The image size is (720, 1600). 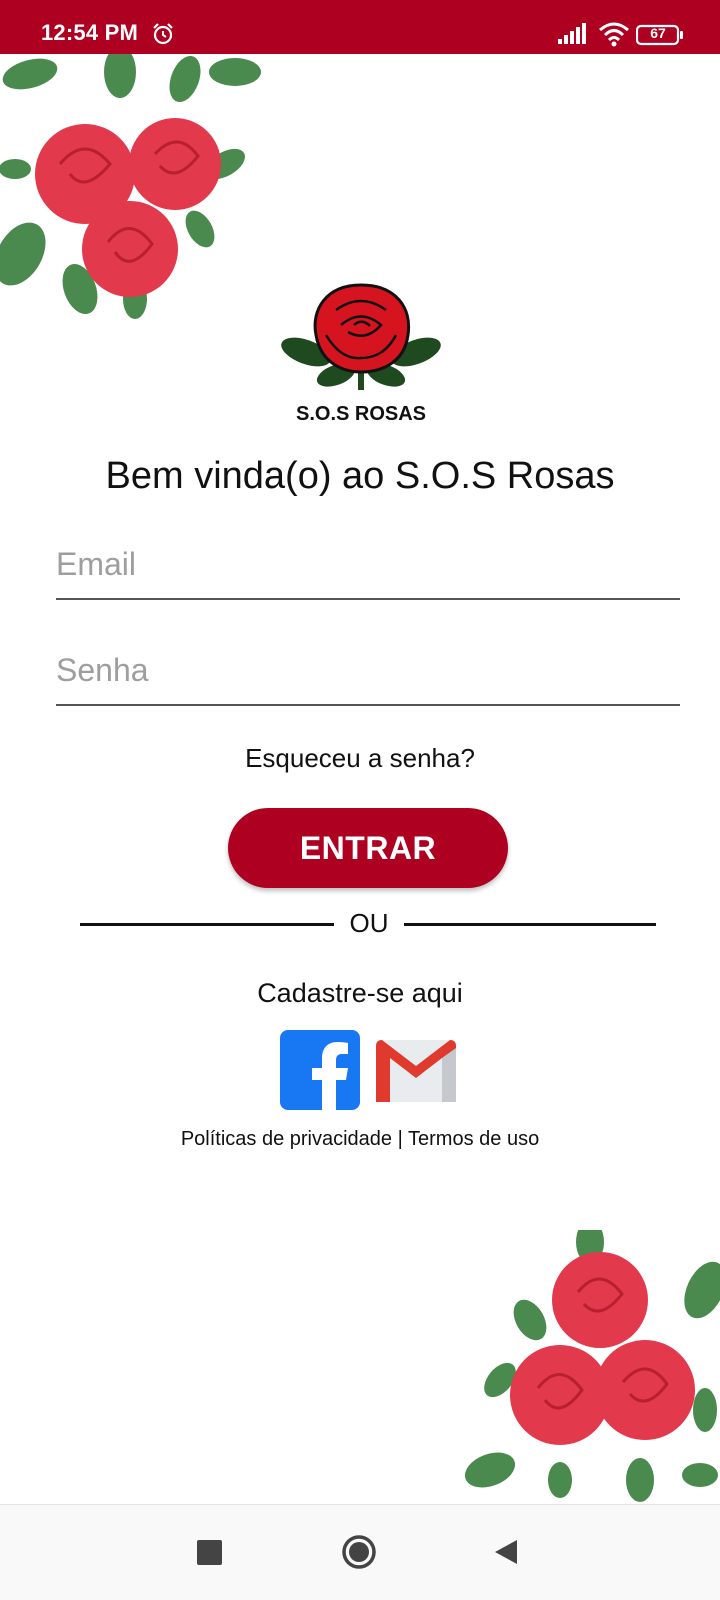 I want to click on wifi-icon, so click(x=614, y=34).